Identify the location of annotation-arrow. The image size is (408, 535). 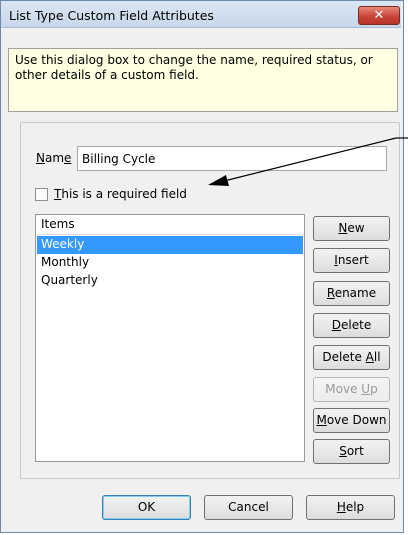
(308, 161).